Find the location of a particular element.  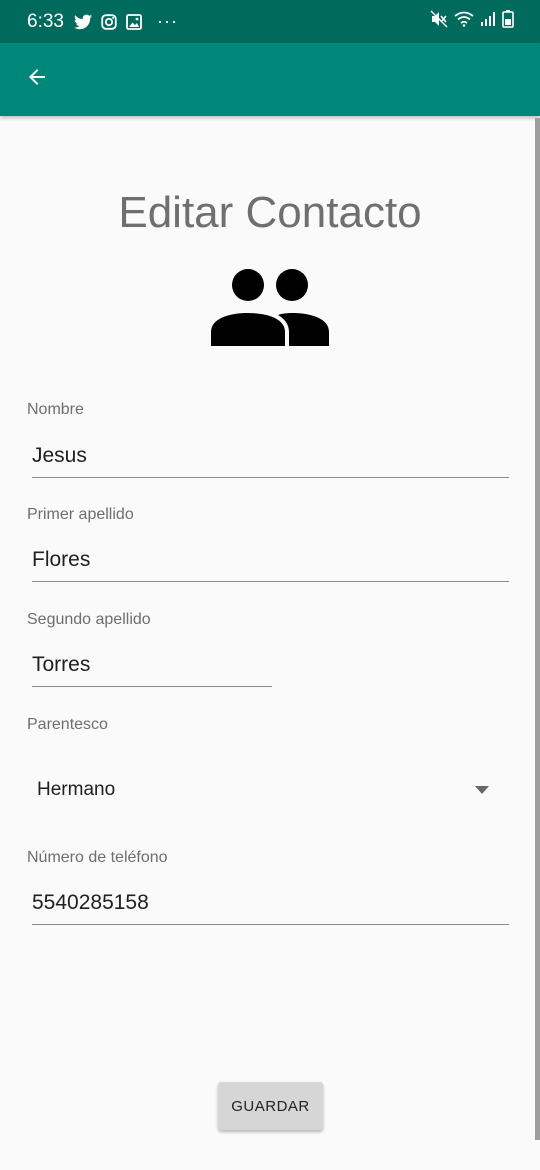

more-notifications-icon: ··· is located at coordinates (167, 21).